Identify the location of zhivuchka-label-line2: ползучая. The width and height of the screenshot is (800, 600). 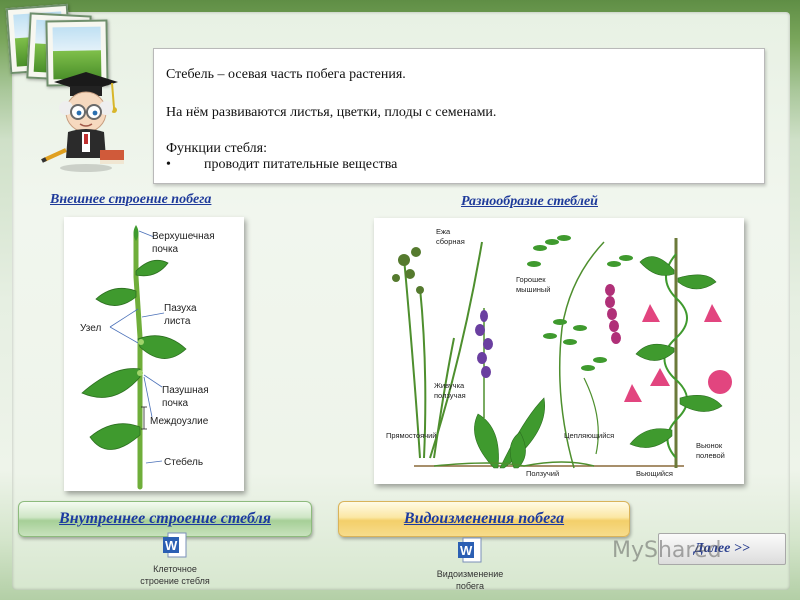
(450, 395).